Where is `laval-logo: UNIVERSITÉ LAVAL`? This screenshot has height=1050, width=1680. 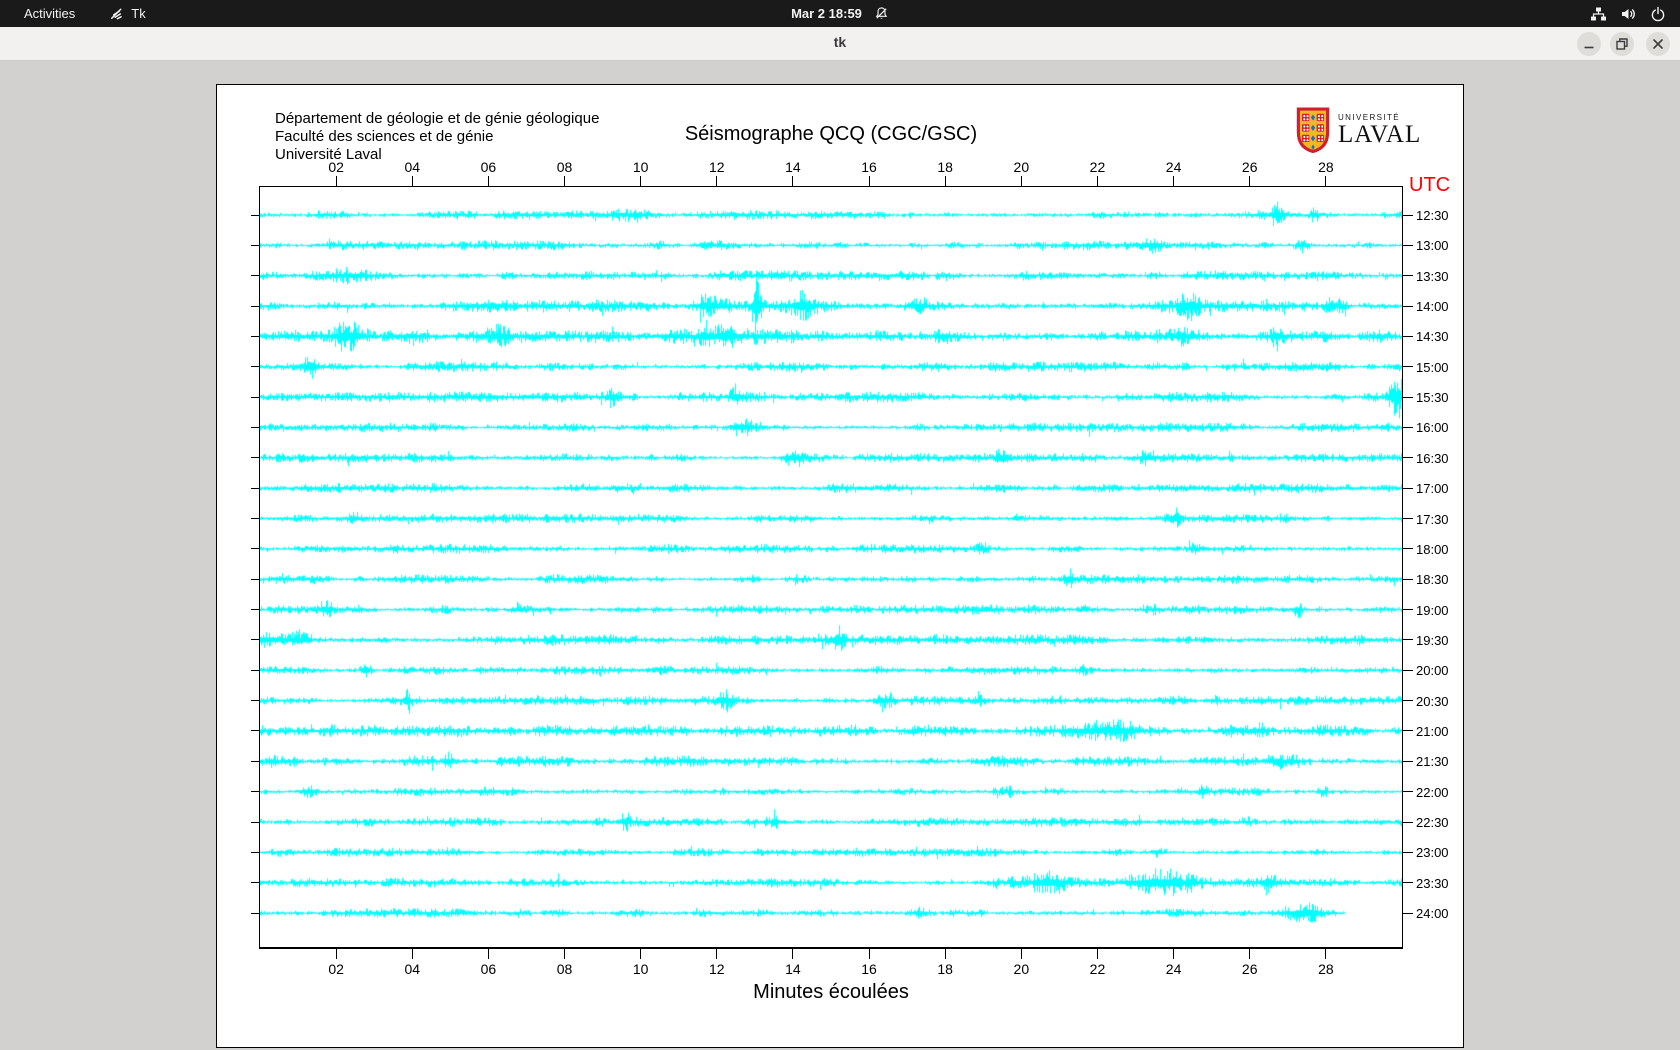 laval-logo: UNIVERSITÉ LAVAL is located at coordinates (1358, 130).